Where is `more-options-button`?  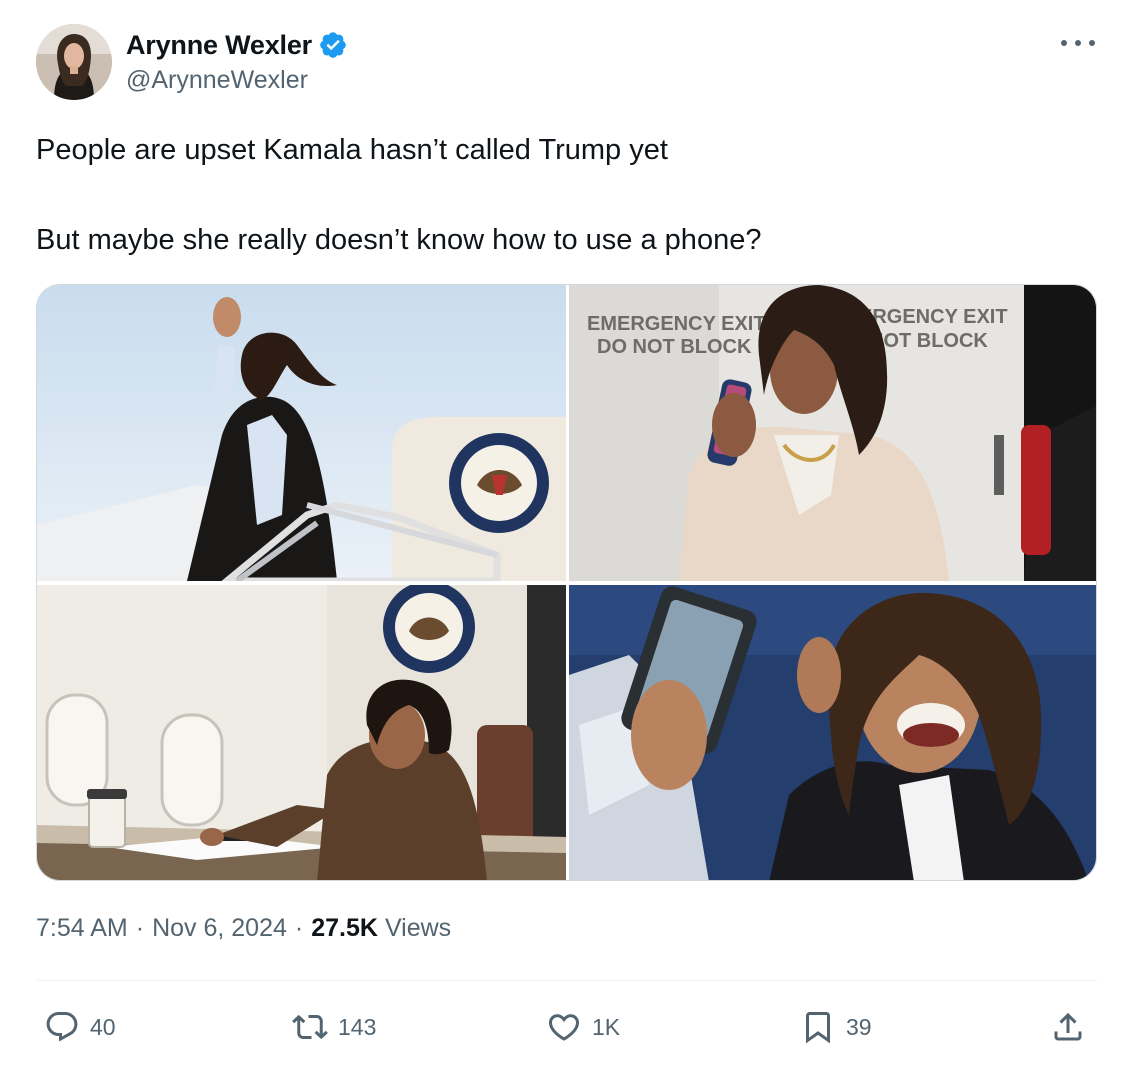 more-options-button is located at coordinates (1078, 43).